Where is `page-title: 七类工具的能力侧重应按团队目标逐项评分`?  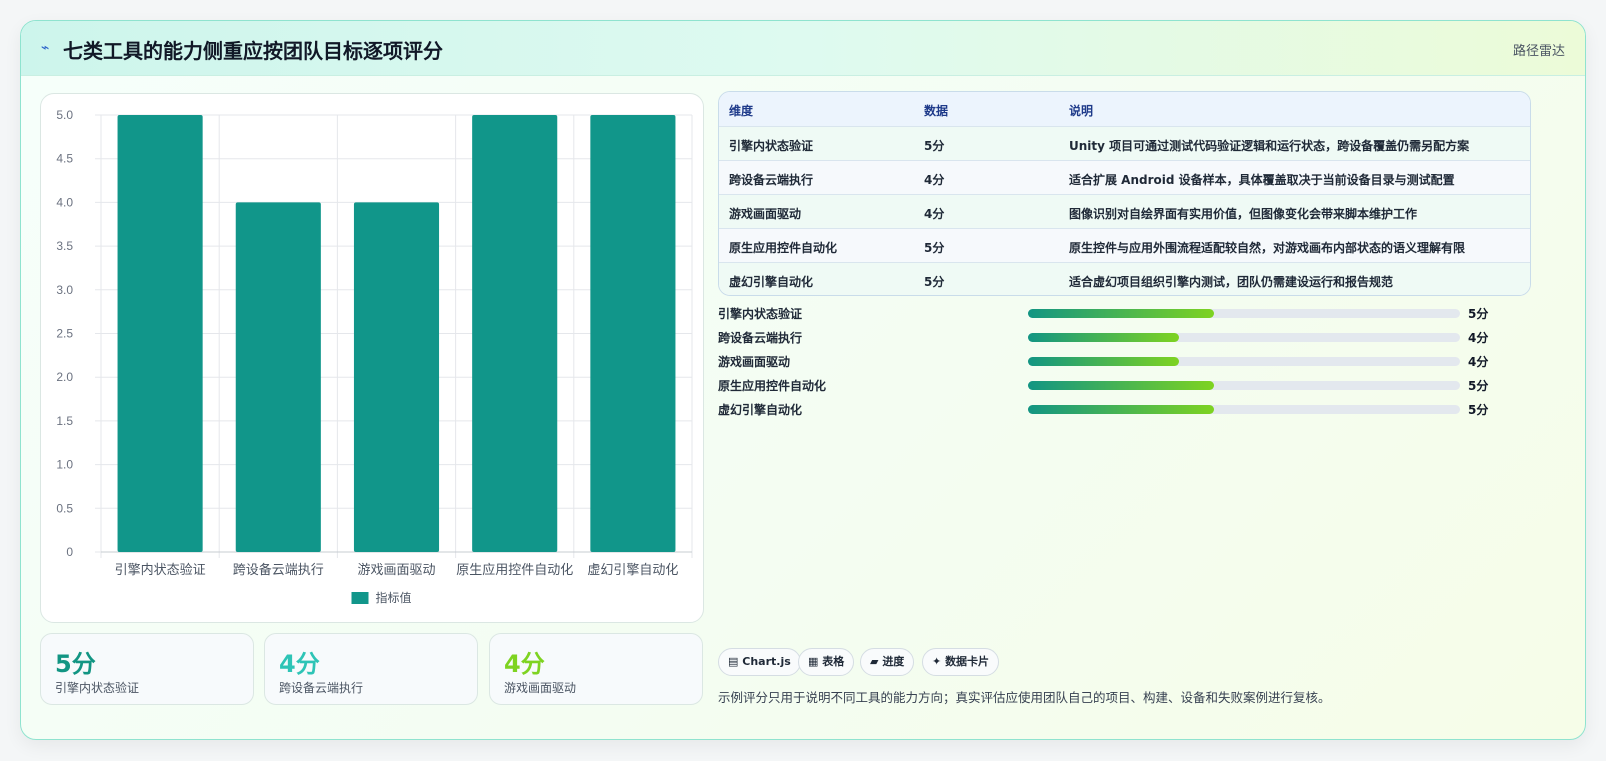
page-title: 七类工具的能力侧重应按团队目标逐项评分 is located at coordinates (253, 51).